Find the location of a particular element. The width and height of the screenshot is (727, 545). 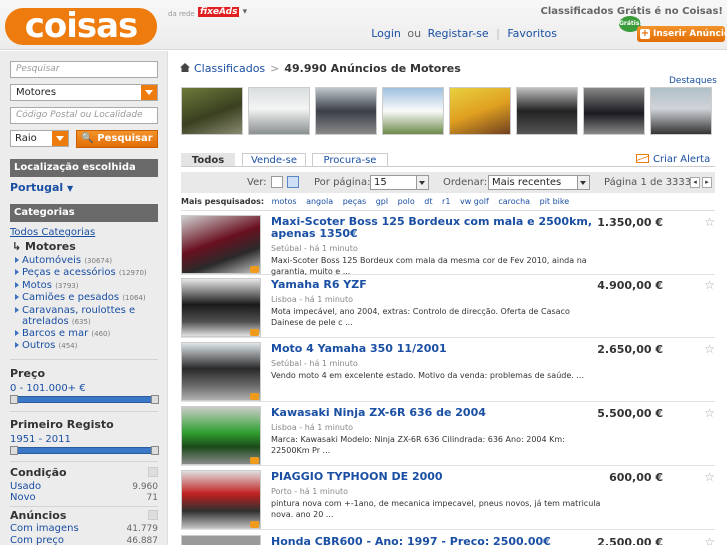

fixeads-logo: fixeAds ▾ is located at coordinates (222, 12).